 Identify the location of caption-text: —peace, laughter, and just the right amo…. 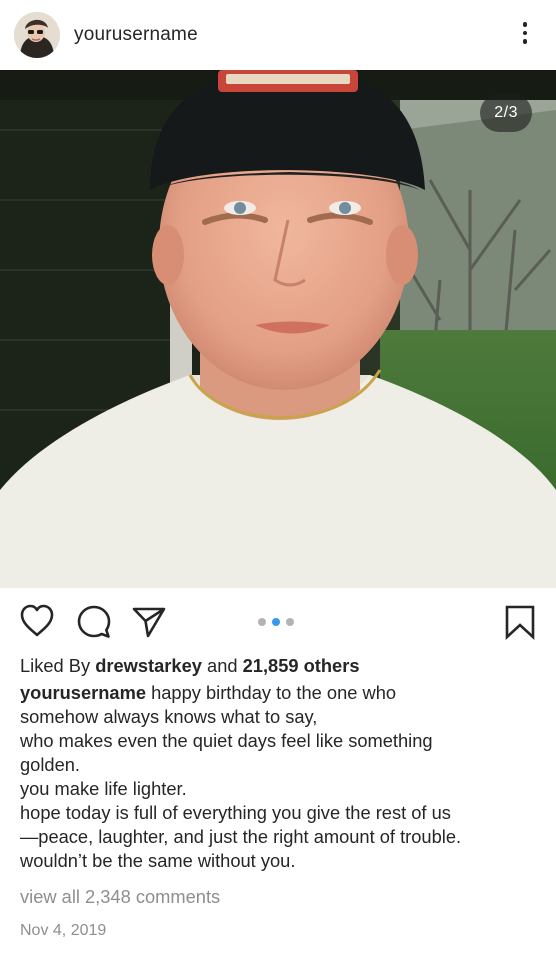
(241, 836).